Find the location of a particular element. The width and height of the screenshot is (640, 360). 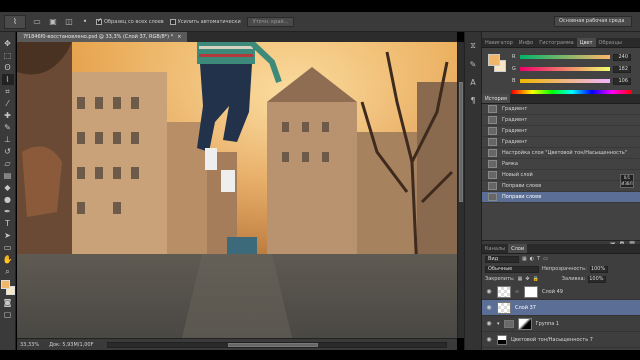

tab-histogram: Гистограмма is located at coordinates (556, 42).